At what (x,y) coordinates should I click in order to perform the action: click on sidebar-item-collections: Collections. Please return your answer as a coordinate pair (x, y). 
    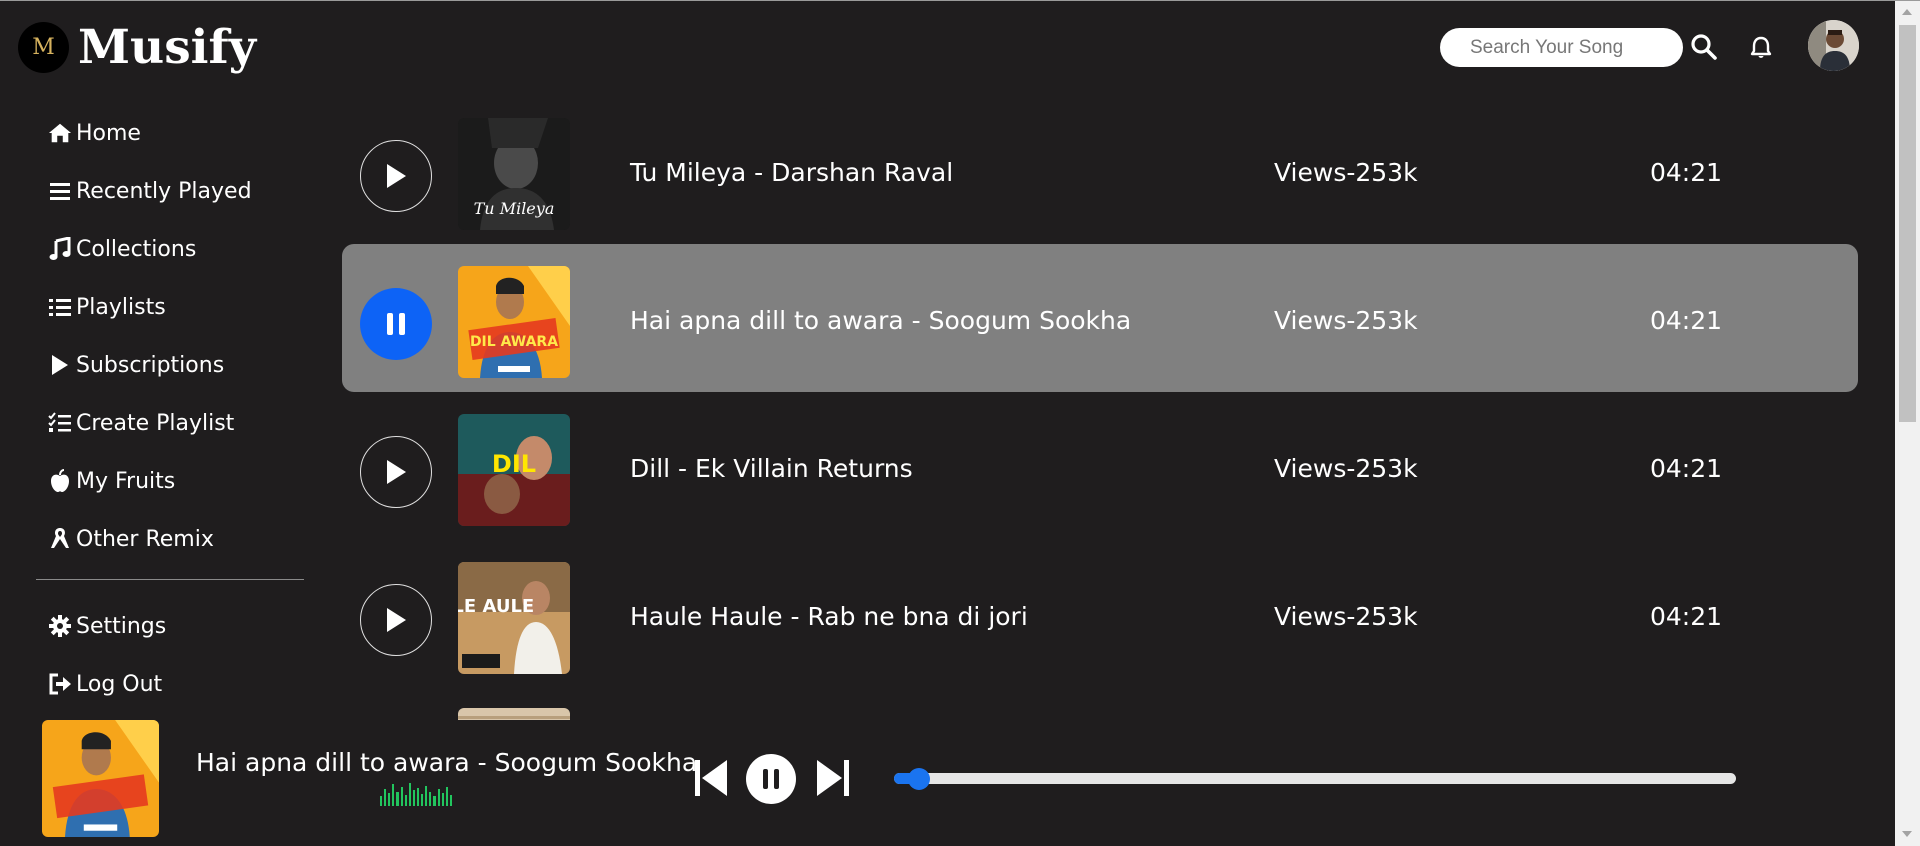
    Looking at the image, I should click on (150, 249).